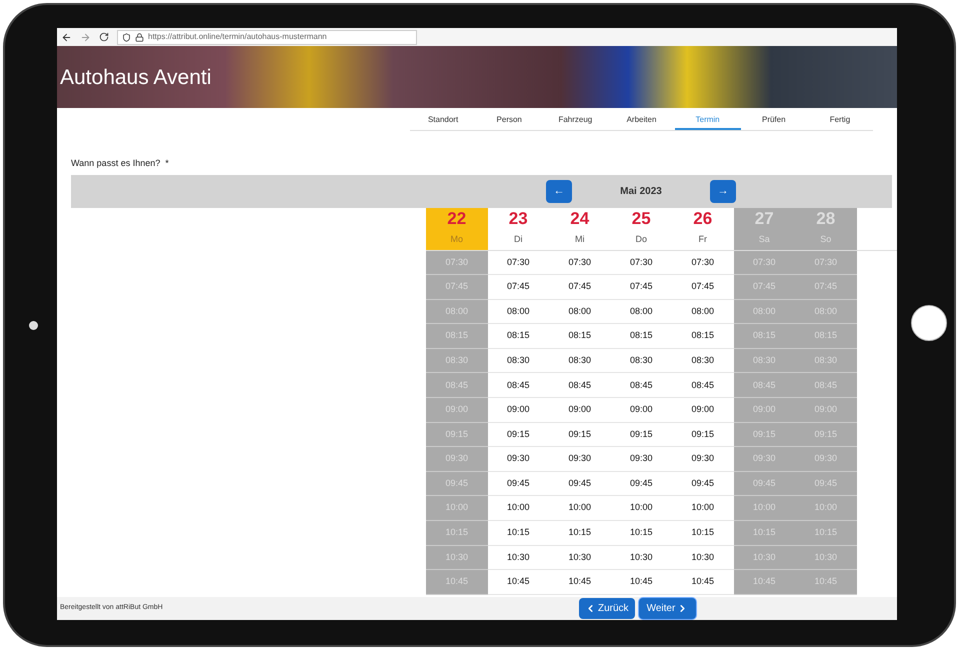 The width and height of the screenshot is (962, 652). What do you see at coordinates (667, 608) in the screenshot?
I see `next-button: Weiter` at bounding box center [667, 608].